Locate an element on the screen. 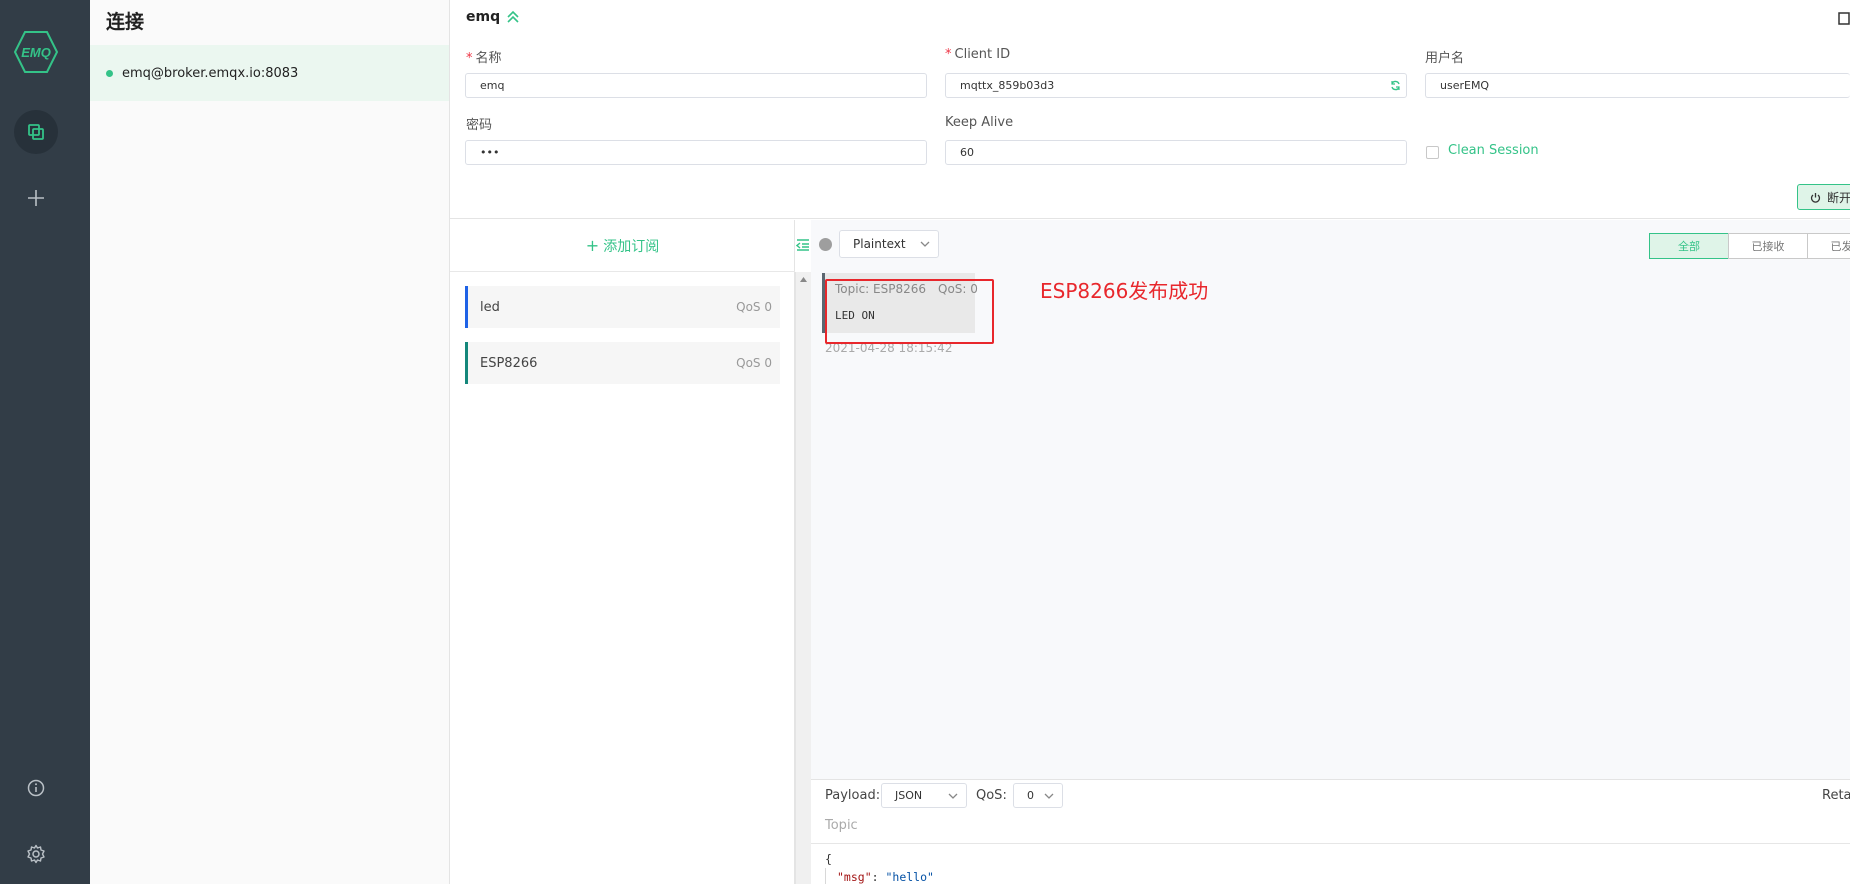 The height and width of the screenshot is (884, 1850). subscription-topic: led is located at coordinates (490, 307).